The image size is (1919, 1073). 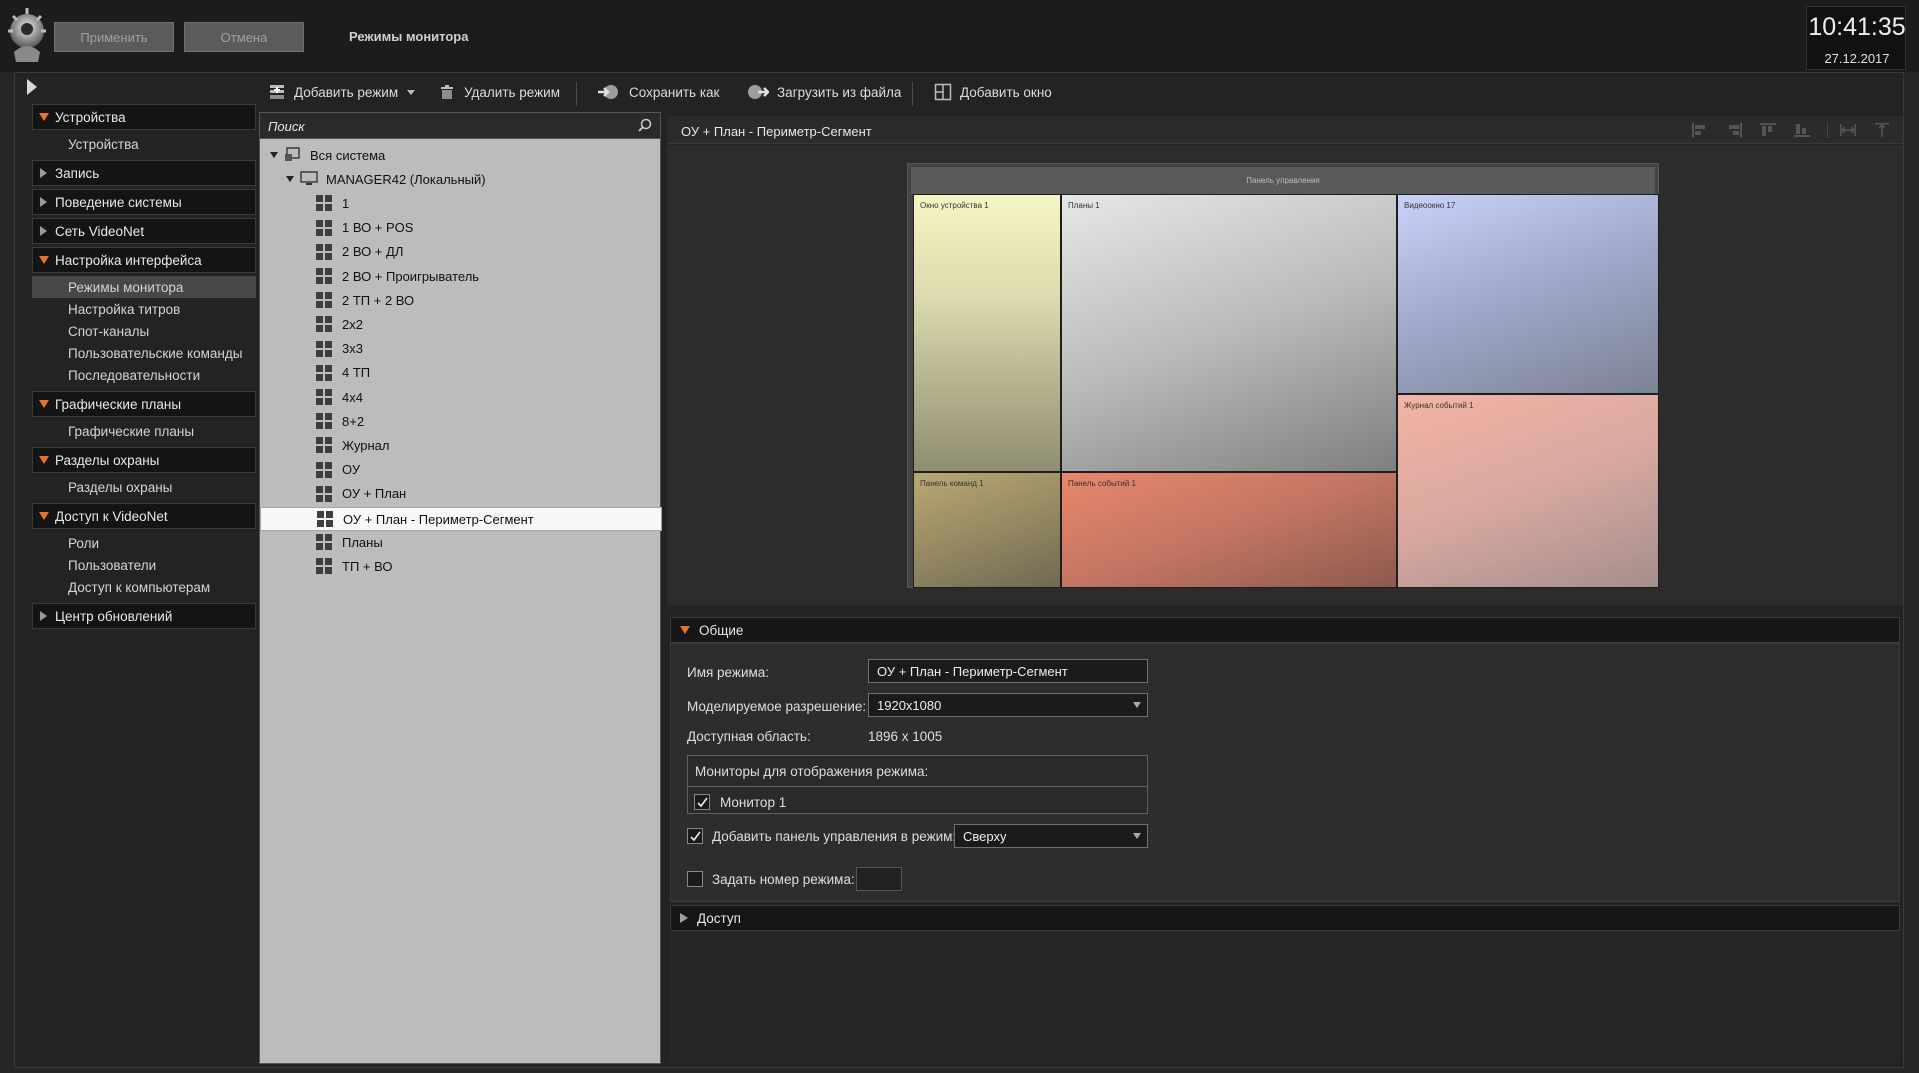 What do you see at coordinates (776, 131) in the screenshot?
I see `preview-title: ОУ + План - Периметр-Сегмент` at bounding box center [776, 131].